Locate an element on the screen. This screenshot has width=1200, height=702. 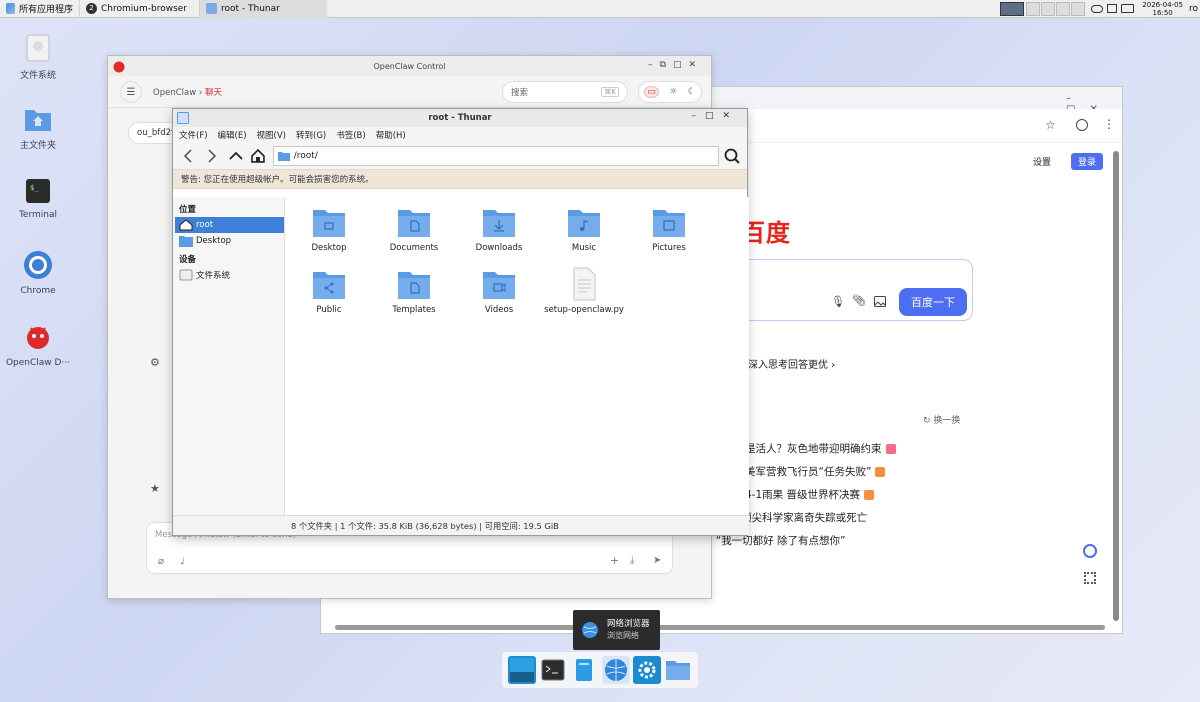
desktop-icon-label: 文件系统 is located at coordinates (37, 76).